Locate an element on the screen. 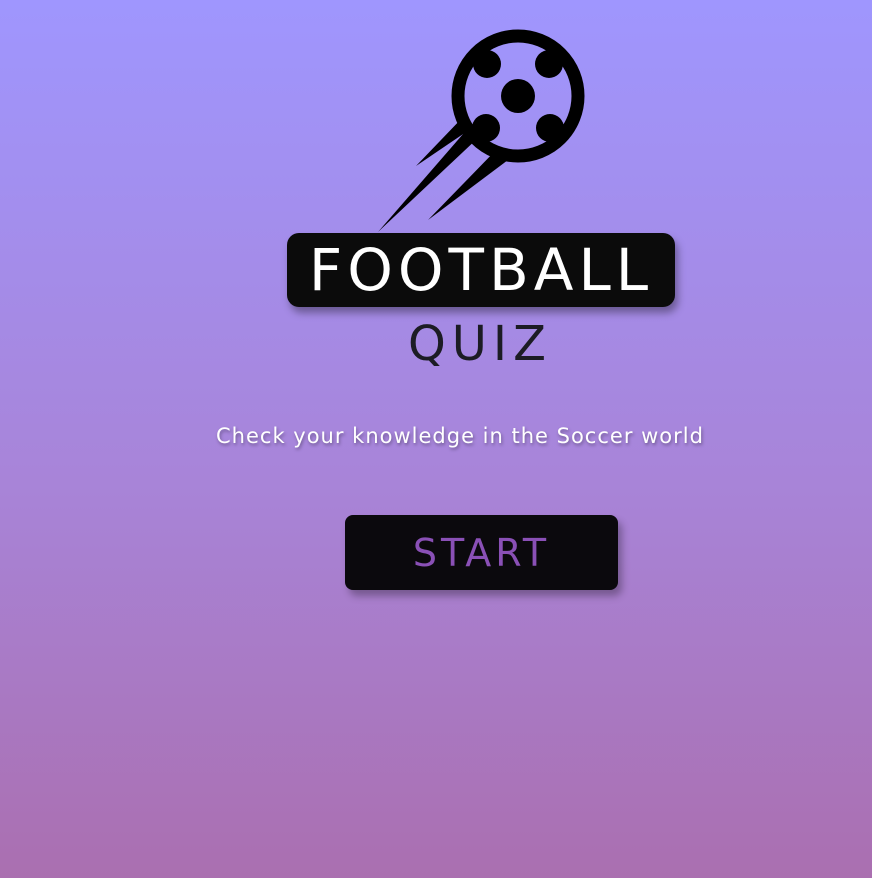 The height and width of the screenshot is (878, 872). soccer-ball-icon is located at coordinates (481, 130).